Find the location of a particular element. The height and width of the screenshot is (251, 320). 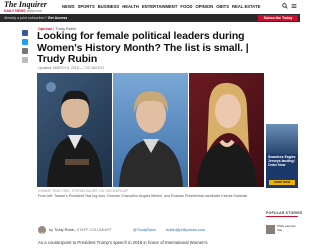

author-avatar is located at coordinates (42, 230).